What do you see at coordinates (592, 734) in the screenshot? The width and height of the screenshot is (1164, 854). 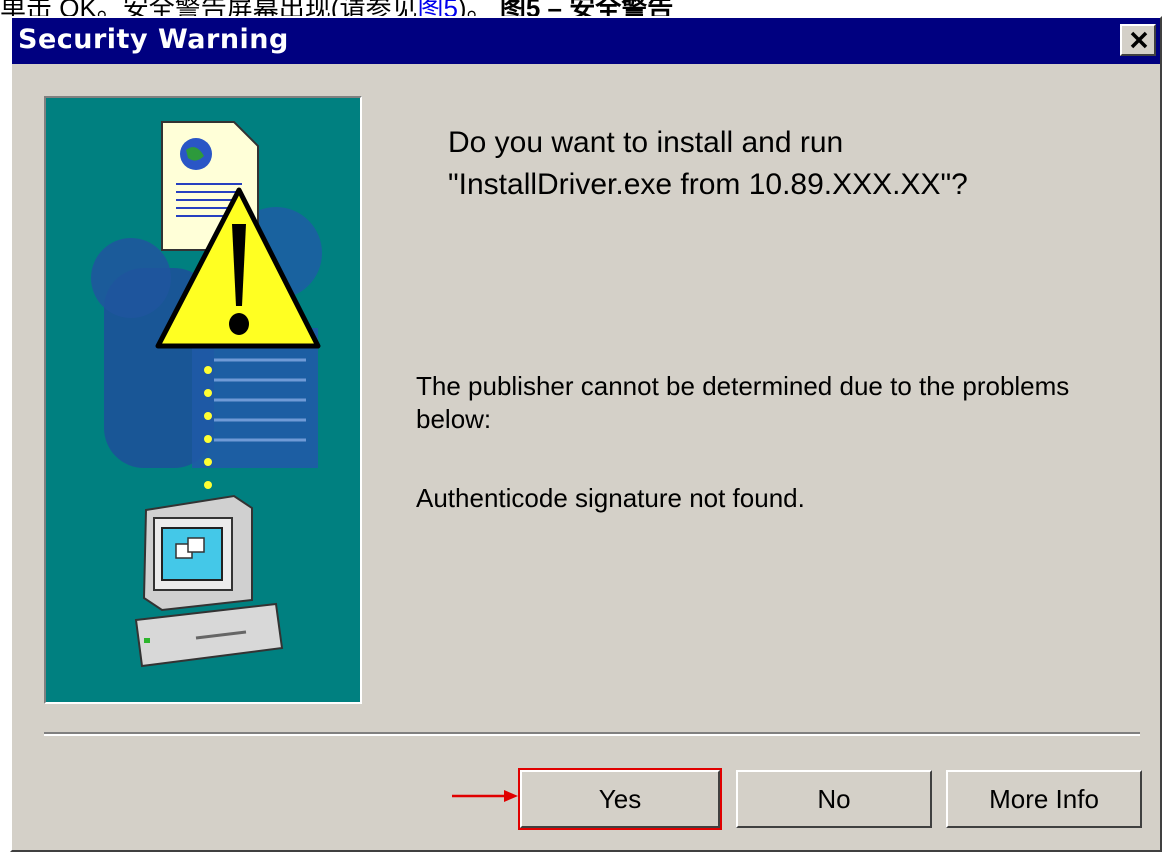 I see `separator` at bounding box center [592, 734].